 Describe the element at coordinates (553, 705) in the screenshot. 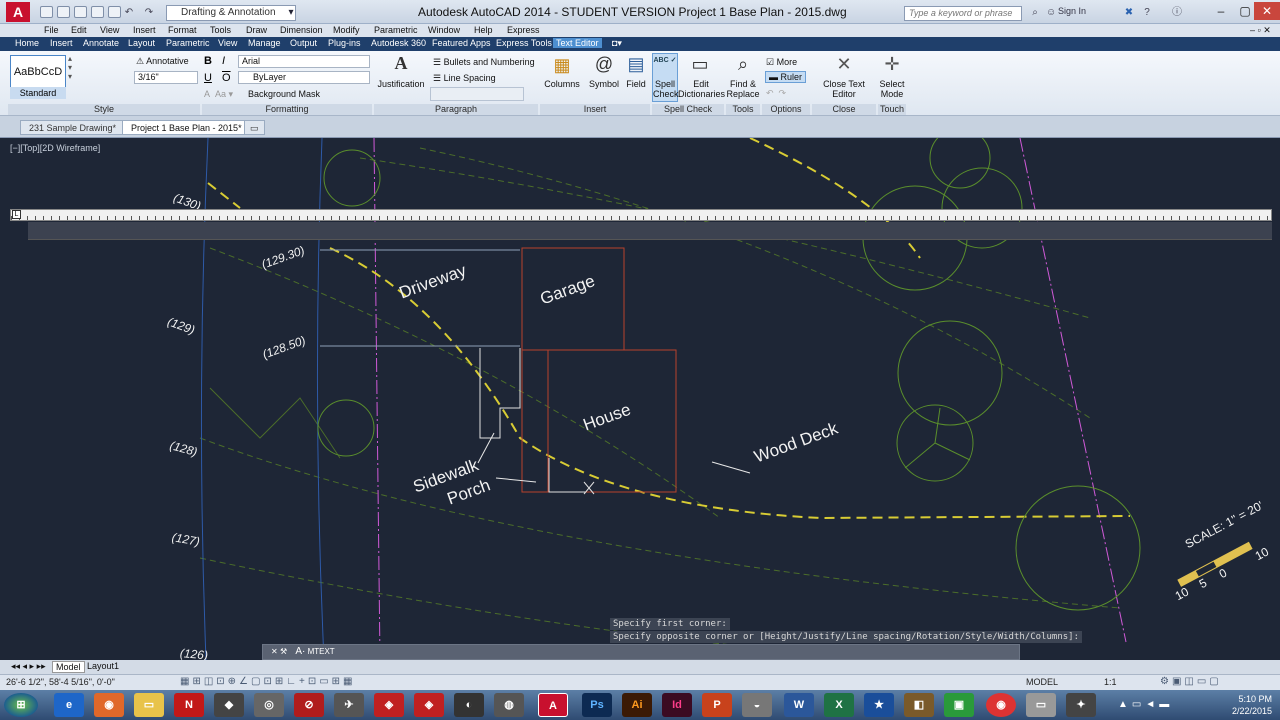

I see `autocad-taskbar-icon: A` at that location.